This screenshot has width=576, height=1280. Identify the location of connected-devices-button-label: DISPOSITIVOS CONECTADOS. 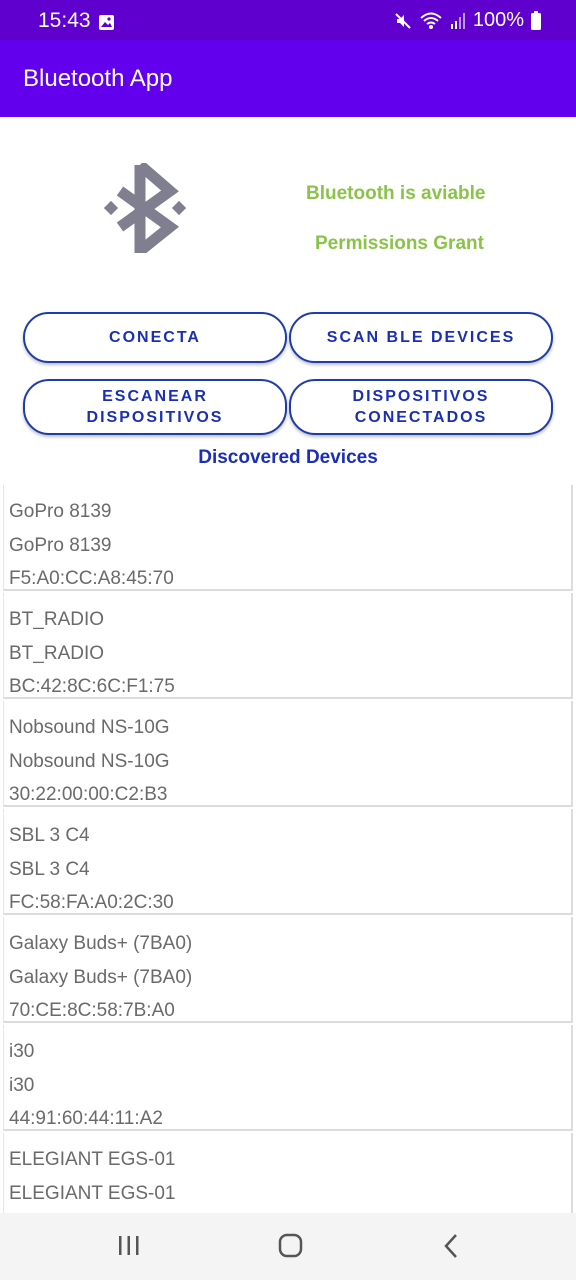
(421, 407).